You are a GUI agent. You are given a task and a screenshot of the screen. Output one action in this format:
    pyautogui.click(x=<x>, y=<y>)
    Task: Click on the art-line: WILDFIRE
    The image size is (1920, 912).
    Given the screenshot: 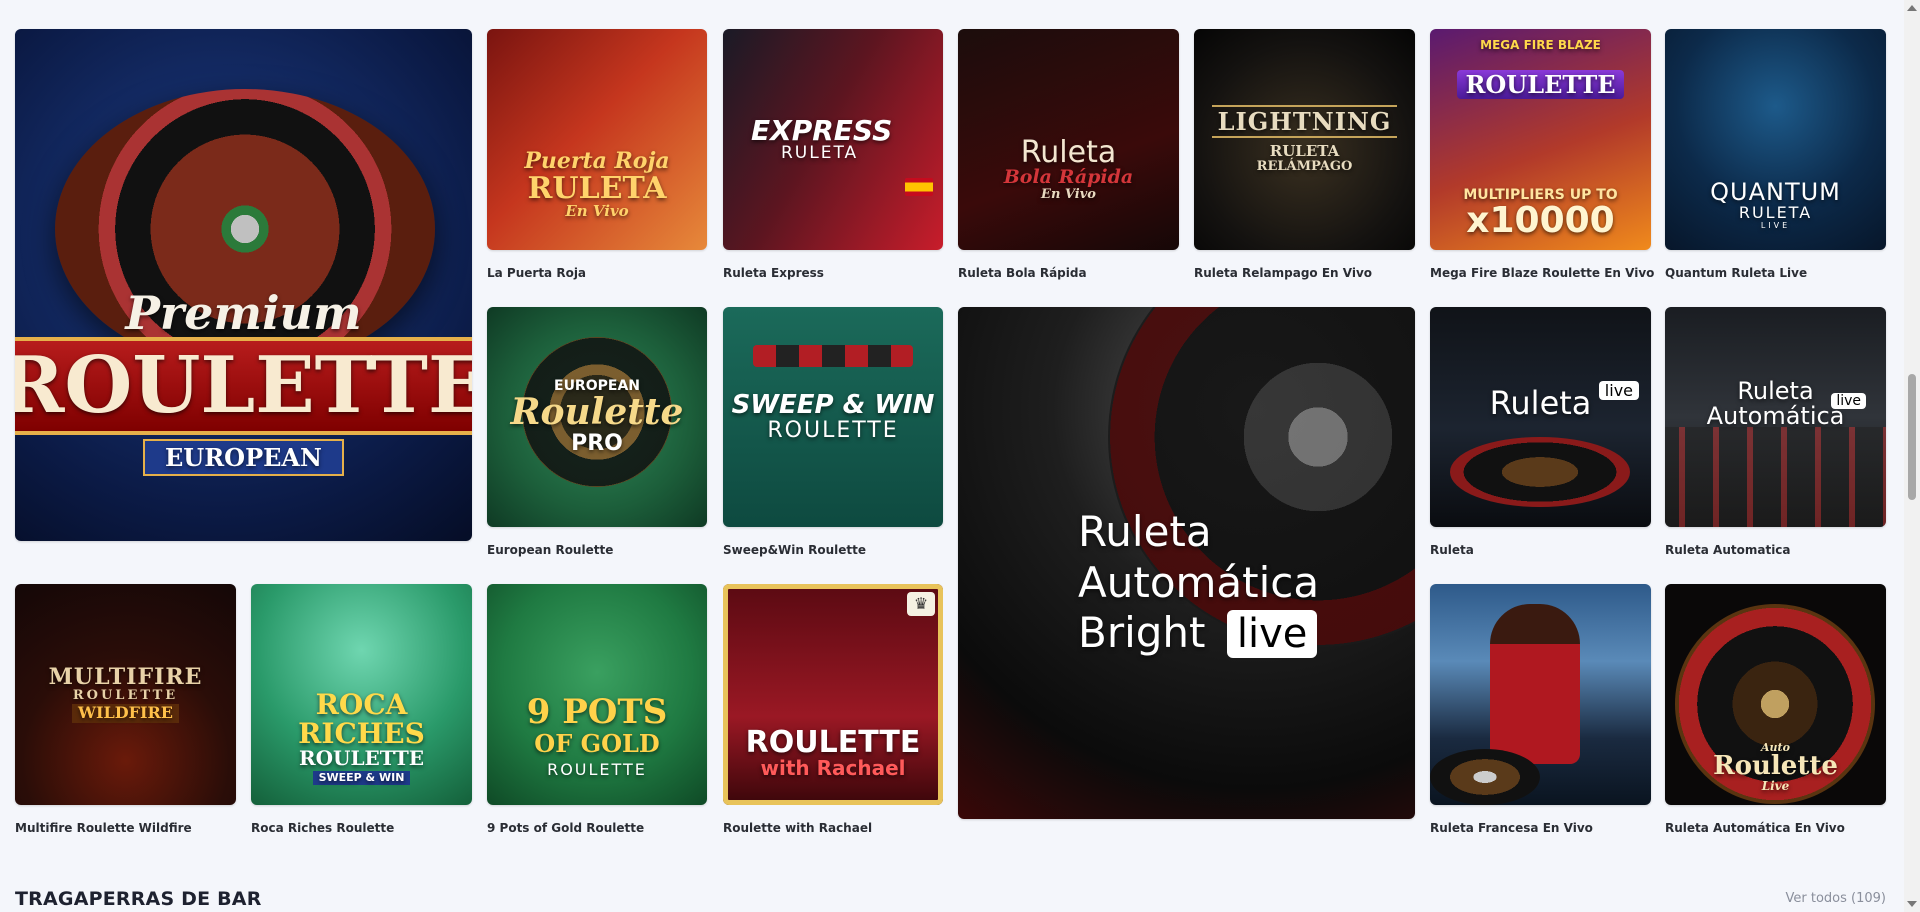 What is the action you would take?
    pyautogui.click(x=125, y=714)
    